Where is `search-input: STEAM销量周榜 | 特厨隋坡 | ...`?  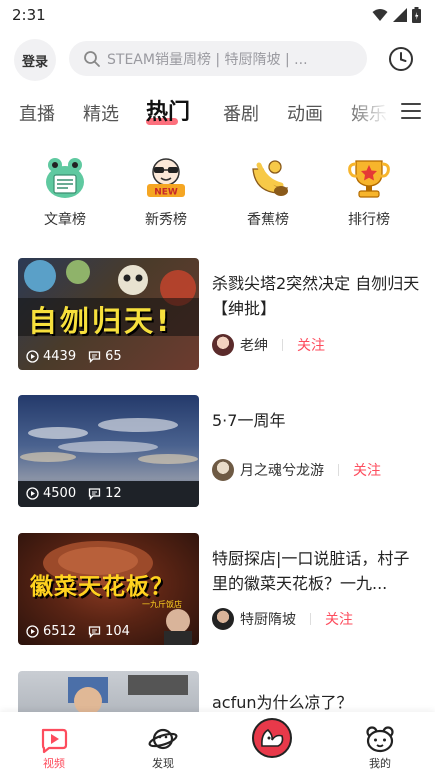
search-input: STEAM销量周榜 | 特厨隋坡 | ... is located at coordinates (218, 58).